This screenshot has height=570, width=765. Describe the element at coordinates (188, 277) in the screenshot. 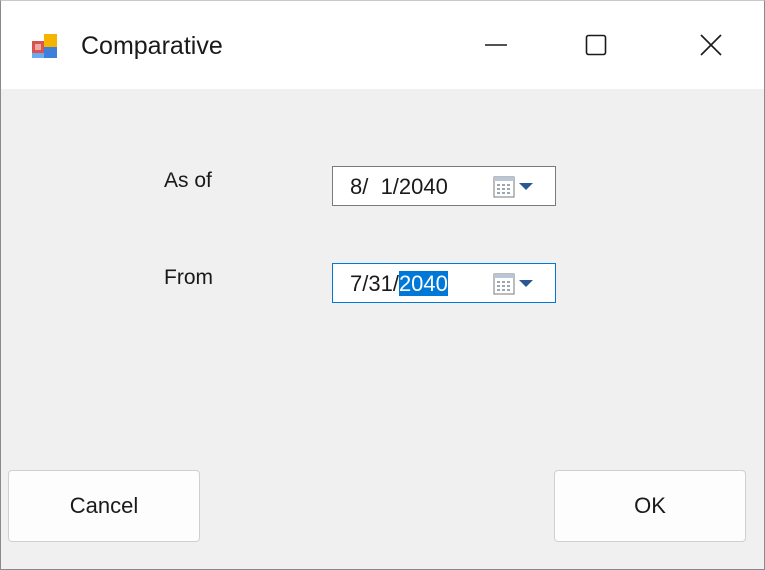

I see `from-label: From` at that location.